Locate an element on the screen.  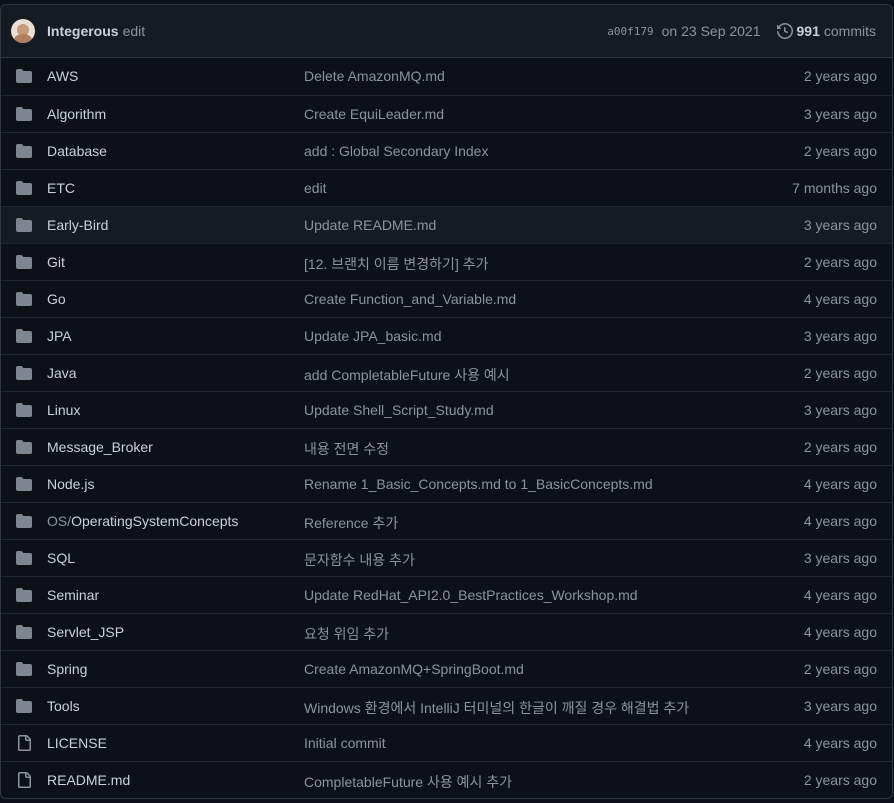
file-name: Java is located at coordinates (62, 373).